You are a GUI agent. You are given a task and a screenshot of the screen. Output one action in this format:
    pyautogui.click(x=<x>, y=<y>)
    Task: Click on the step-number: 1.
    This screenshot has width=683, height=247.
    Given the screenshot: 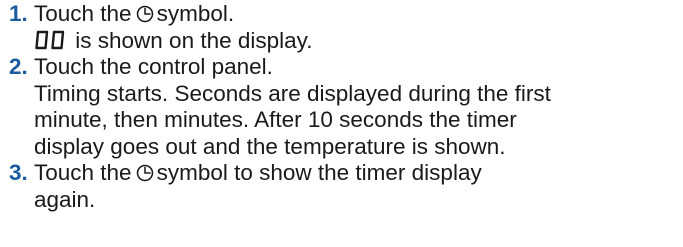 What is the action you would take?
    pyautogui.click(x=18, y=13)
    